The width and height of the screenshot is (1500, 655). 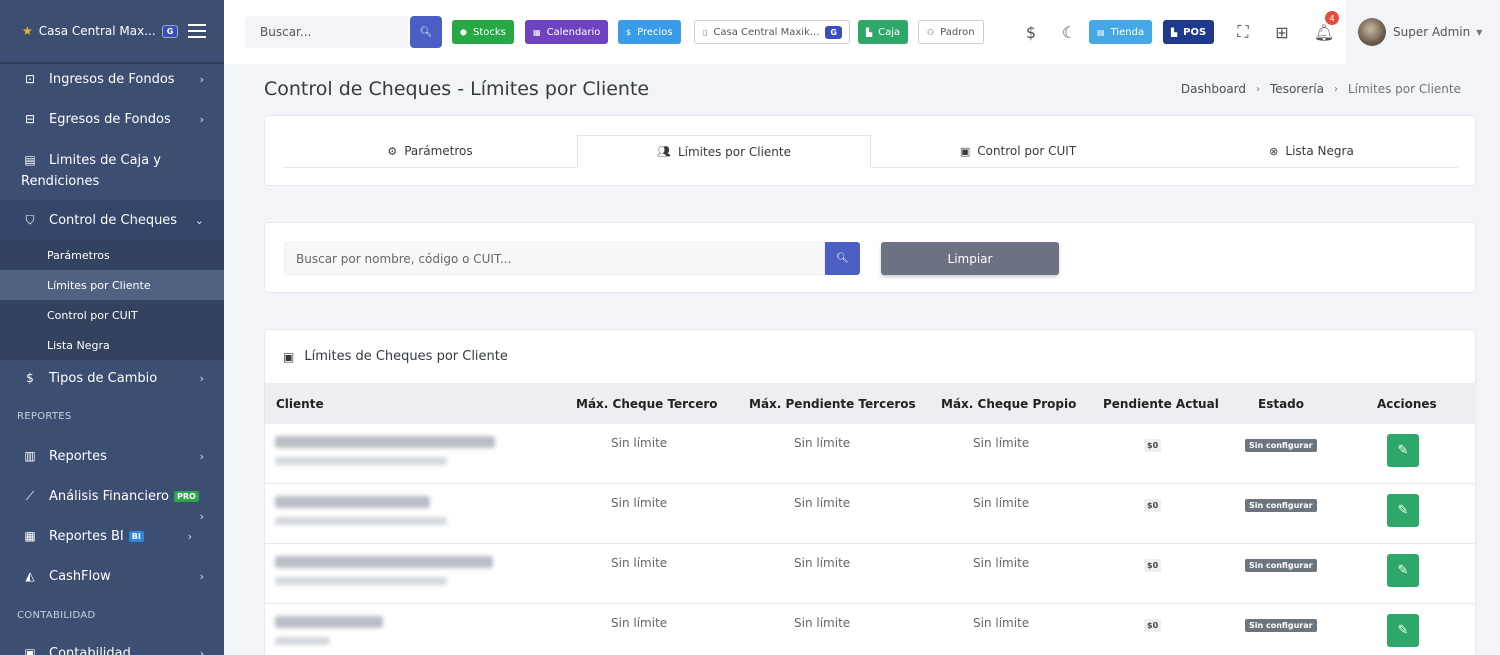 I want to click on sidebar-item-reportes: ▥ Reportes ›, so click(x=112, y=456).